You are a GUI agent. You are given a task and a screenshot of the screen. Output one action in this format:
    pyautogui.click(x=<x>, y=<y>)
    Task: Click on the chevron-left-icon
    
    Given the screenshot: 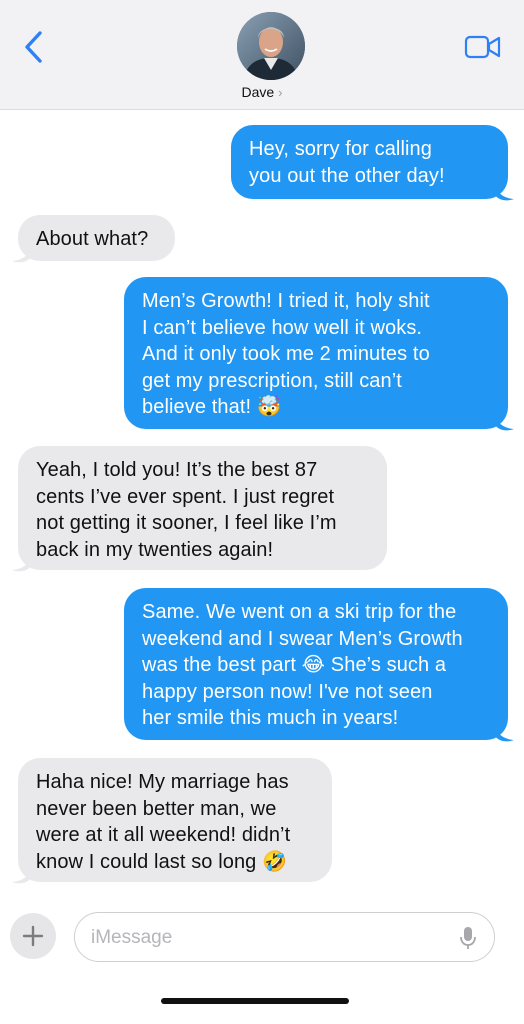 What is the action you would take?
    pyautogui.click(x=33, y=47)
    